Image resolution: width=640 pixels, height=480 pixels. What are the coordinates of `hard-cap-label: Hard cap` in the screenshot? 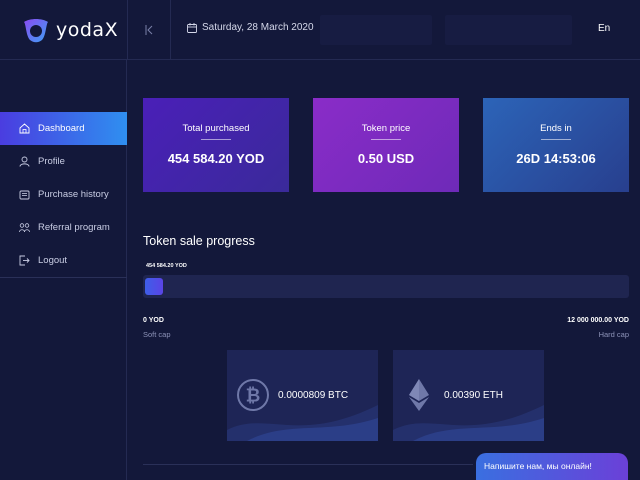 It's located at (613, 334).